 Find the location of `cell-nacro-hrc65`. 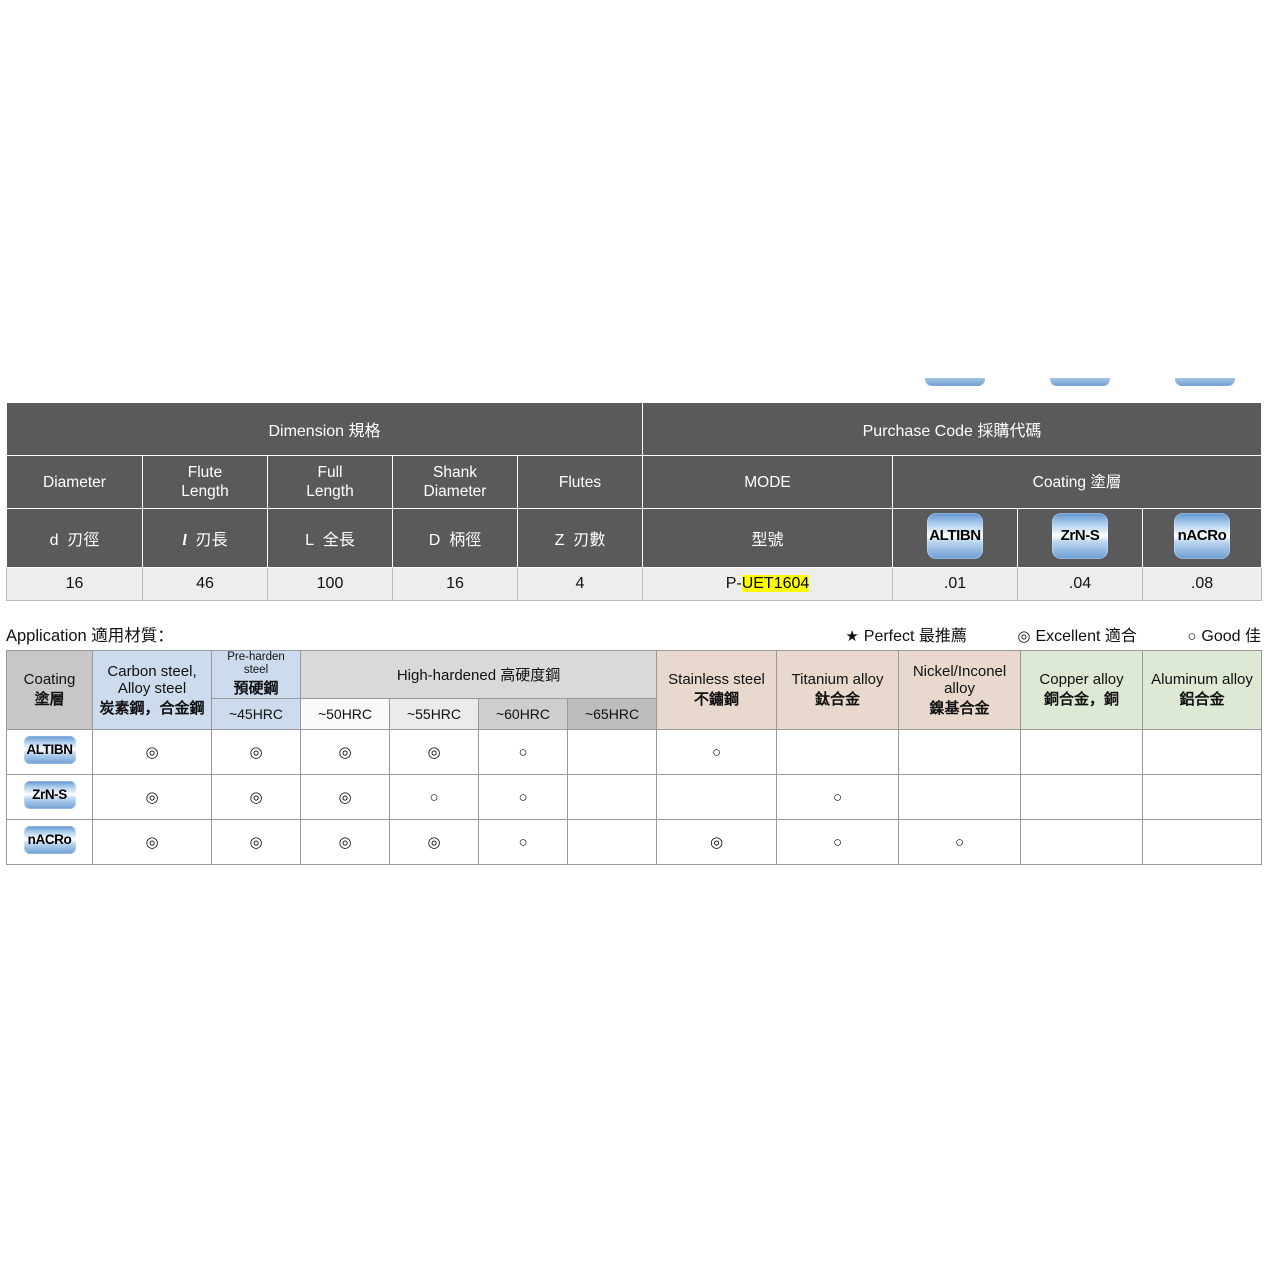

cell-nacro-hrc65 is located at coordinates (612, 842).